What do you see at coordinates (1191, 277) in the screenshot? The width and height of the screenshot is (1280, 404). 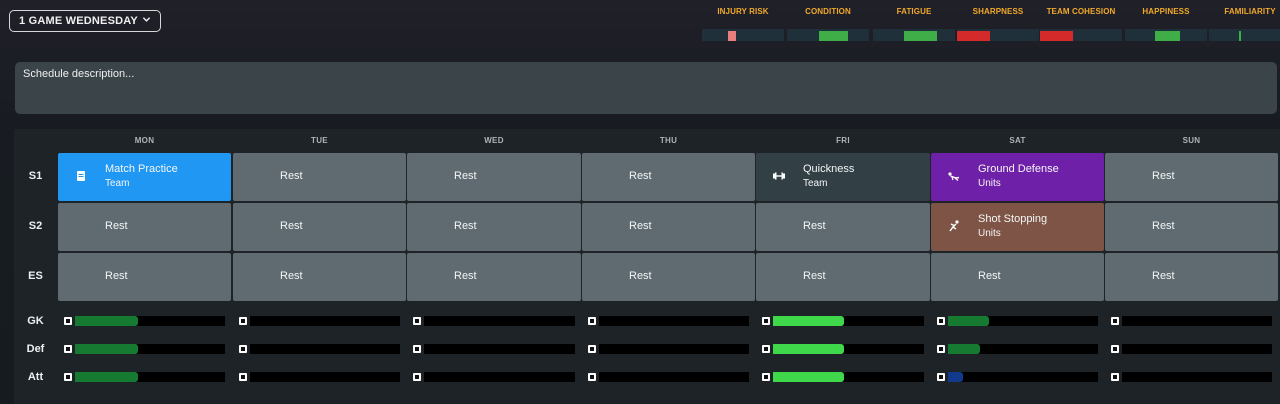 I see `session-cell-es-sun: Rest` at bounding box center [1191, 277].